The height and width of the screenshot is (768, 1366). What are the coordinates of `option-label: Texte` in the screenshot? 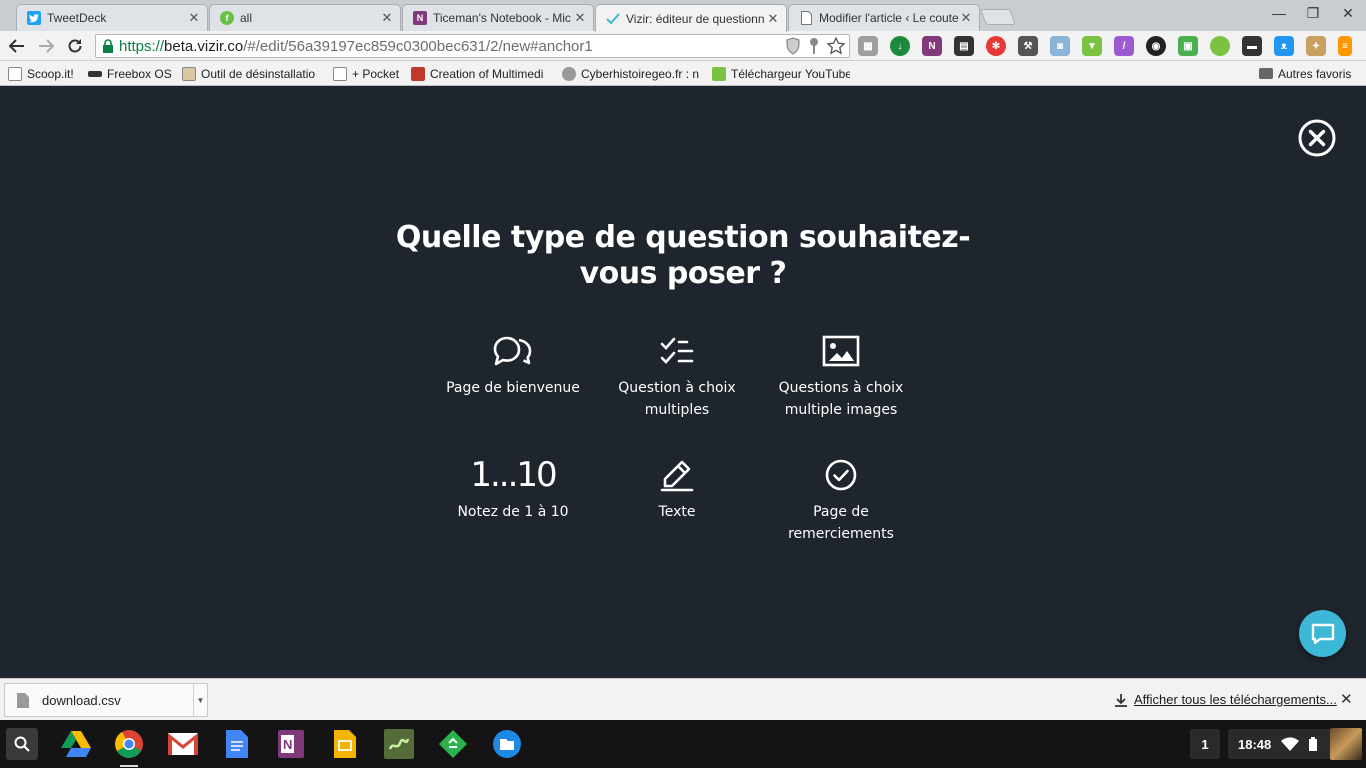 It's located at (677, 512).